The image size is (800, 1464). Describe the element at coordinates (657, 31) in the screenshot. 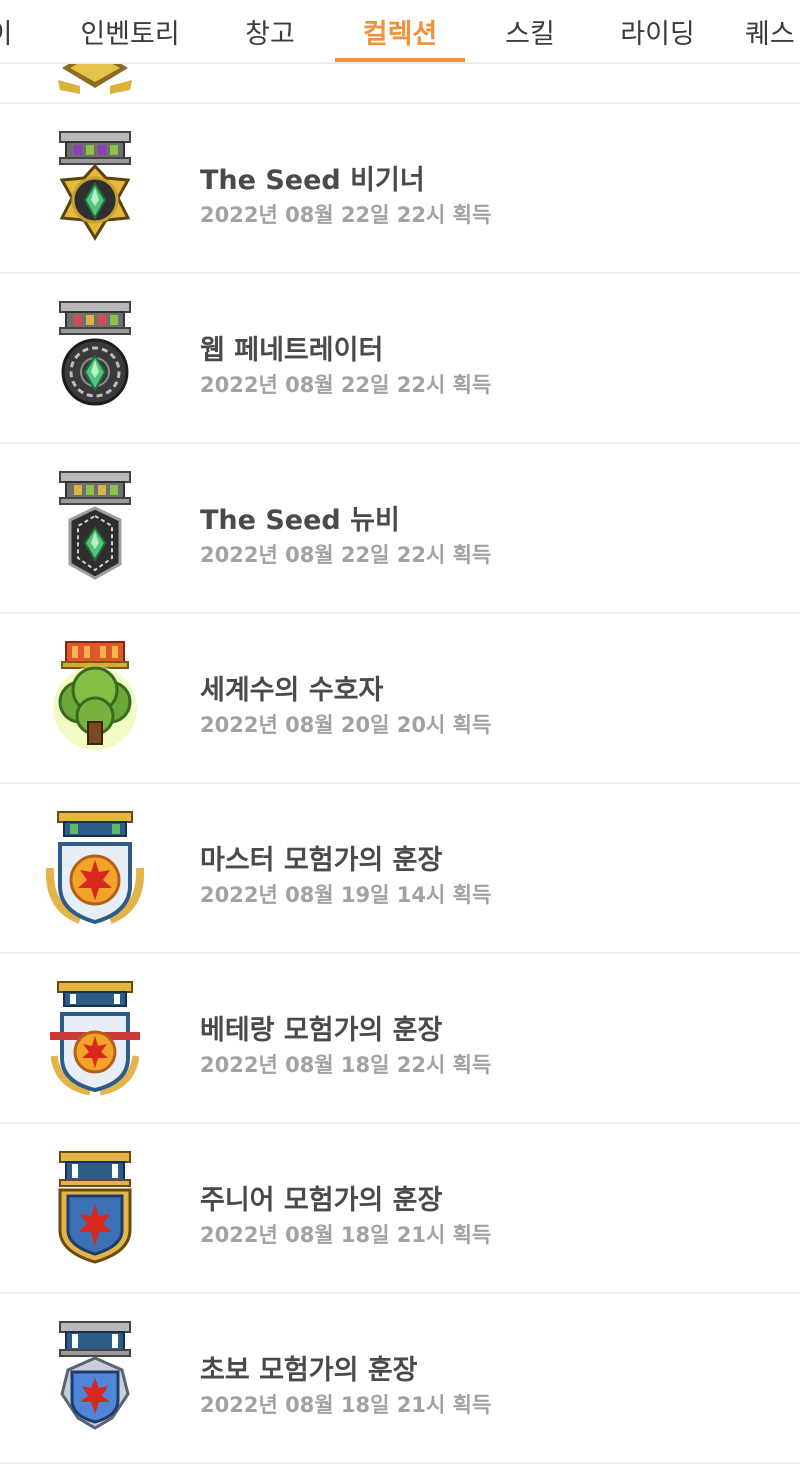

I see `tab-riding: 라이딩` at that location.